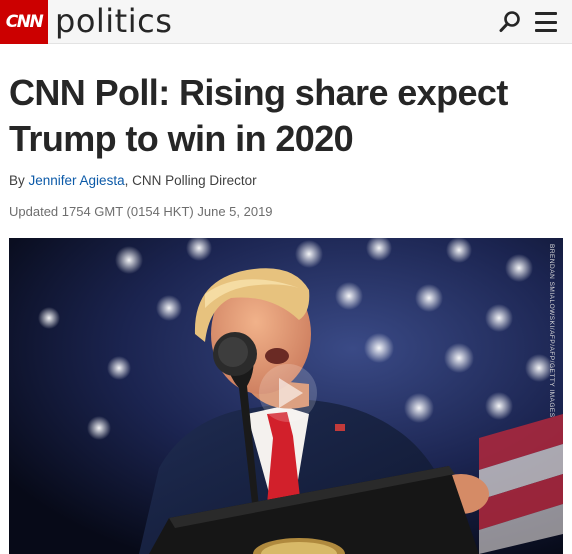 Image resolution: width=572 pixels, height=554 pixels. I want to click on byline-prefix: By, so click(19, 180).